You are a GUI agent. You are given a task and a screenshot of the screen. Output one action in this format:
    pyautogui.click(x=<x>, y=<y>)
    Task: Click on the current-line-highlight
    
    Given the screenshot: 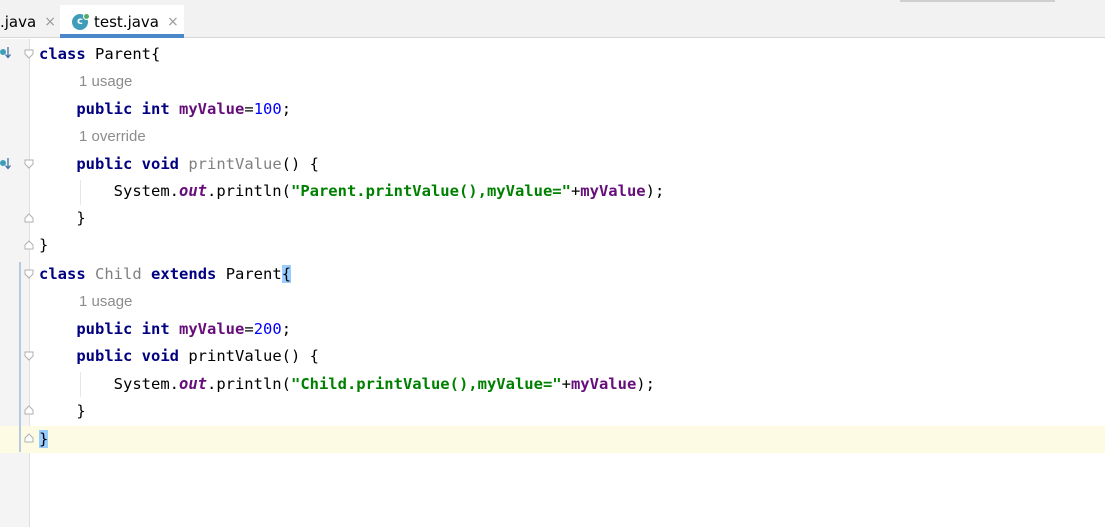 What is the action you would take?
    pyautogui.click(x=552, y=439)
    